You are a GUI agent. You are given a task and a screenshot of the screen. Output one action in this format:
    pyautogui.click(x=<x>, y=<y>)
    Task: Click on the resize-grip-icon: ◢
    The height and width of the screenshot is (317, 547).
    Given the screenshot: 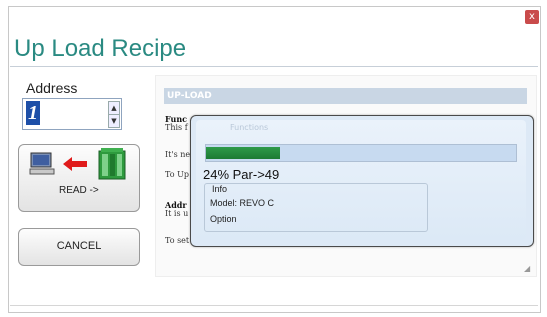 What is the action you would take?
    pyautogui.click(x=528, y=268)
    